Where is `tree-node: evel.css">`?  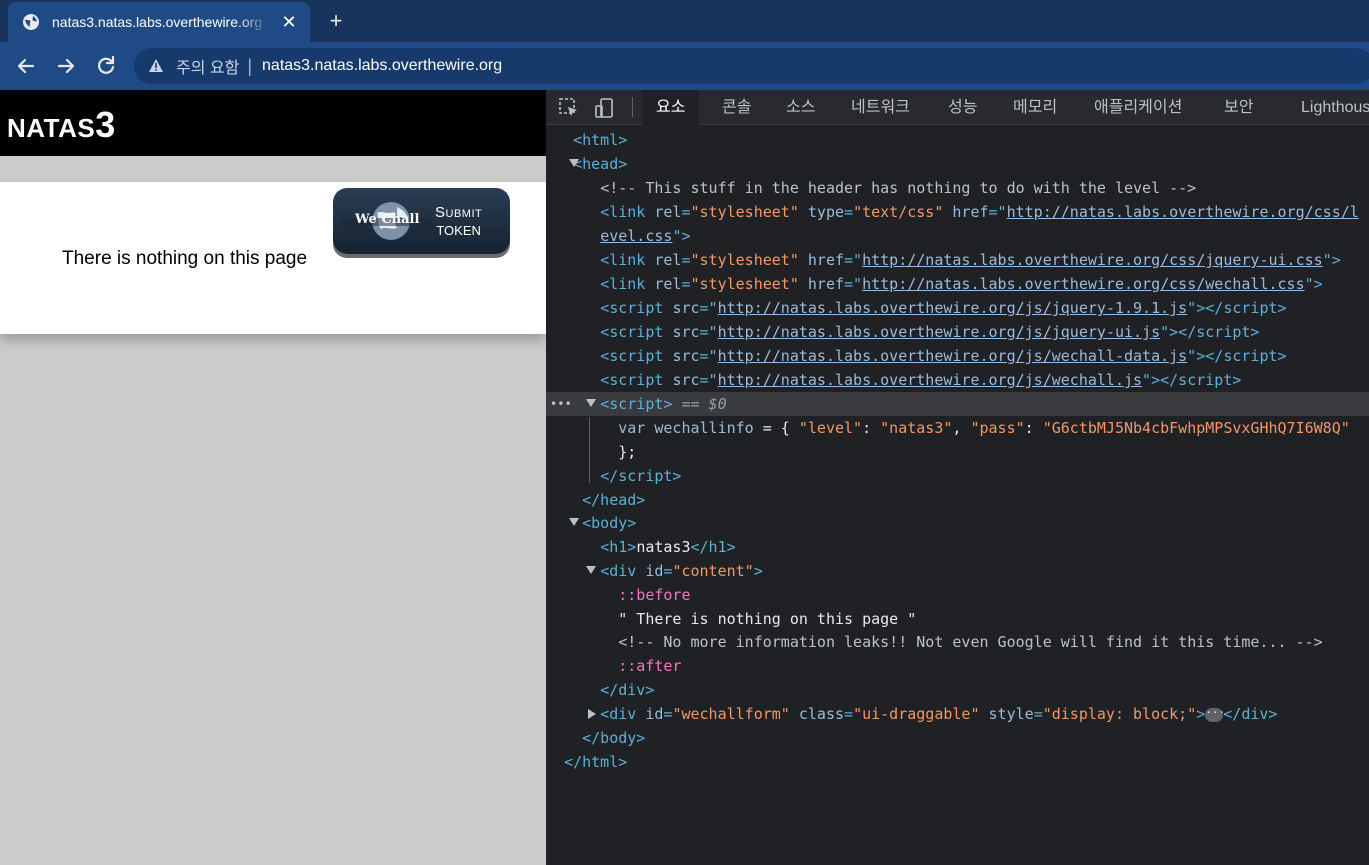
tree-node: evel.css"> is located at coordinates (957, 236).